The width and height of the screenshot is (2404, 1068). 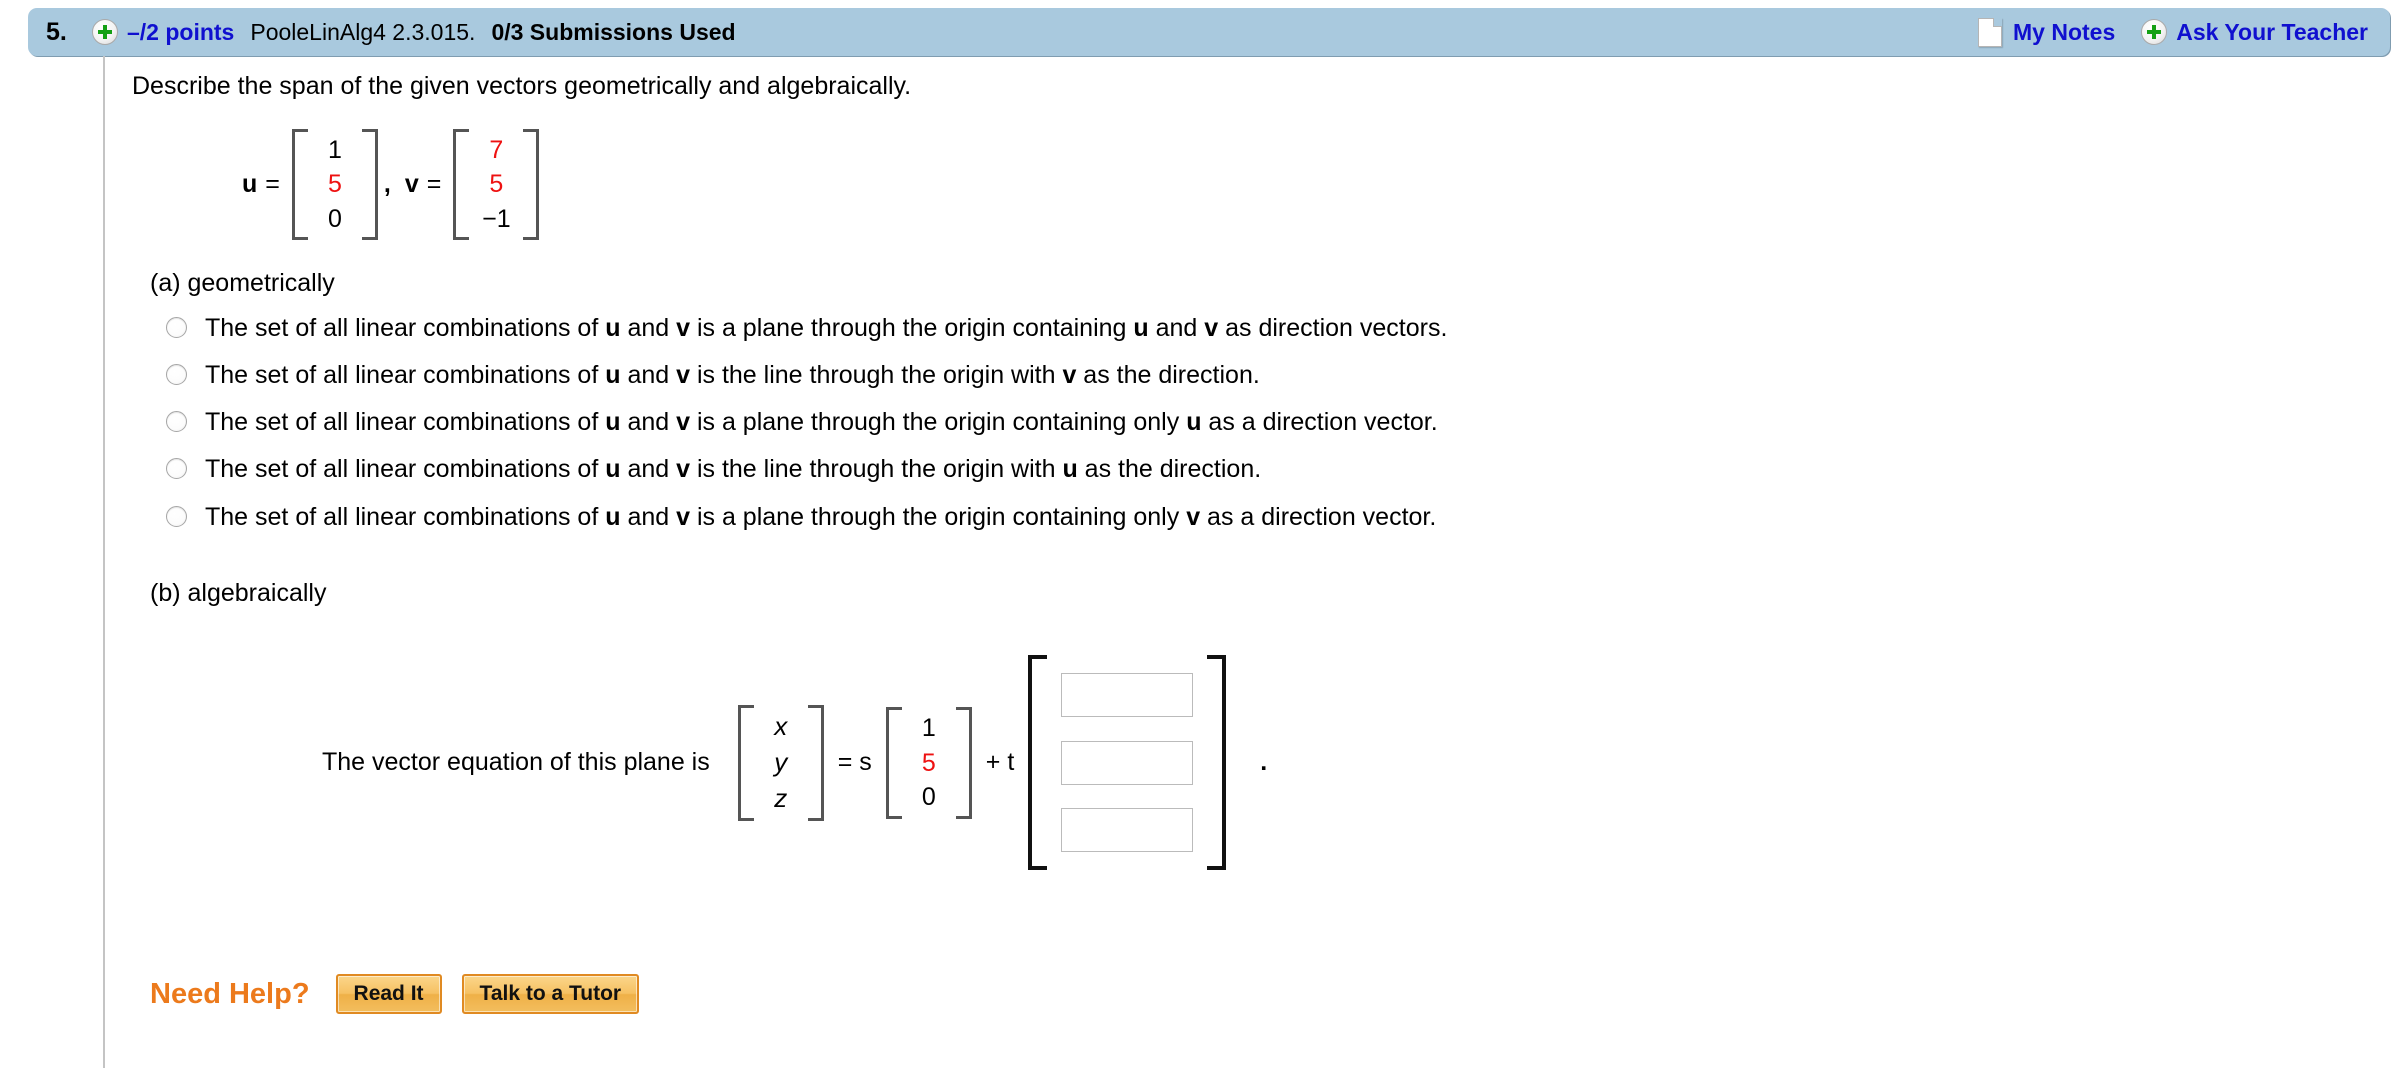 I want to click on choice-1-vec-2: v, so click(x=683, y=327).